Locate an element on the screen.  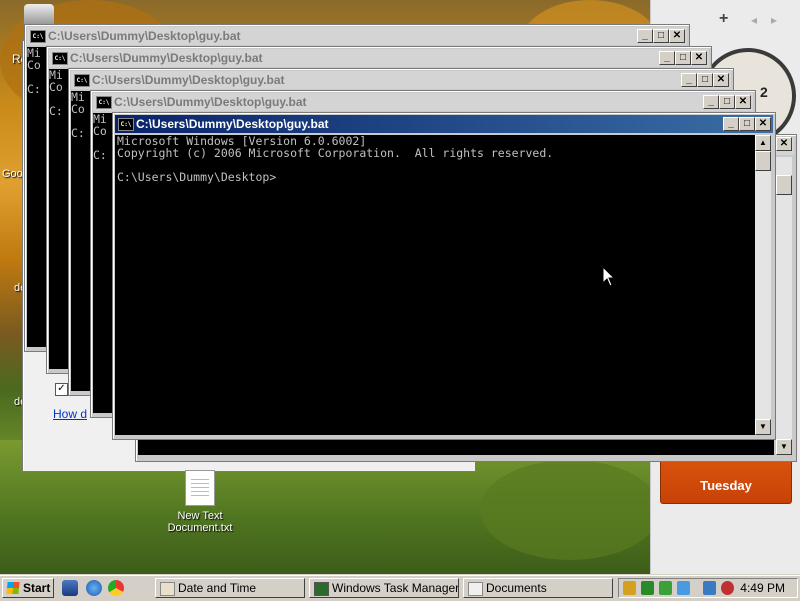
dialog-checkbox: ✓ is located at coordinates (61, 389).